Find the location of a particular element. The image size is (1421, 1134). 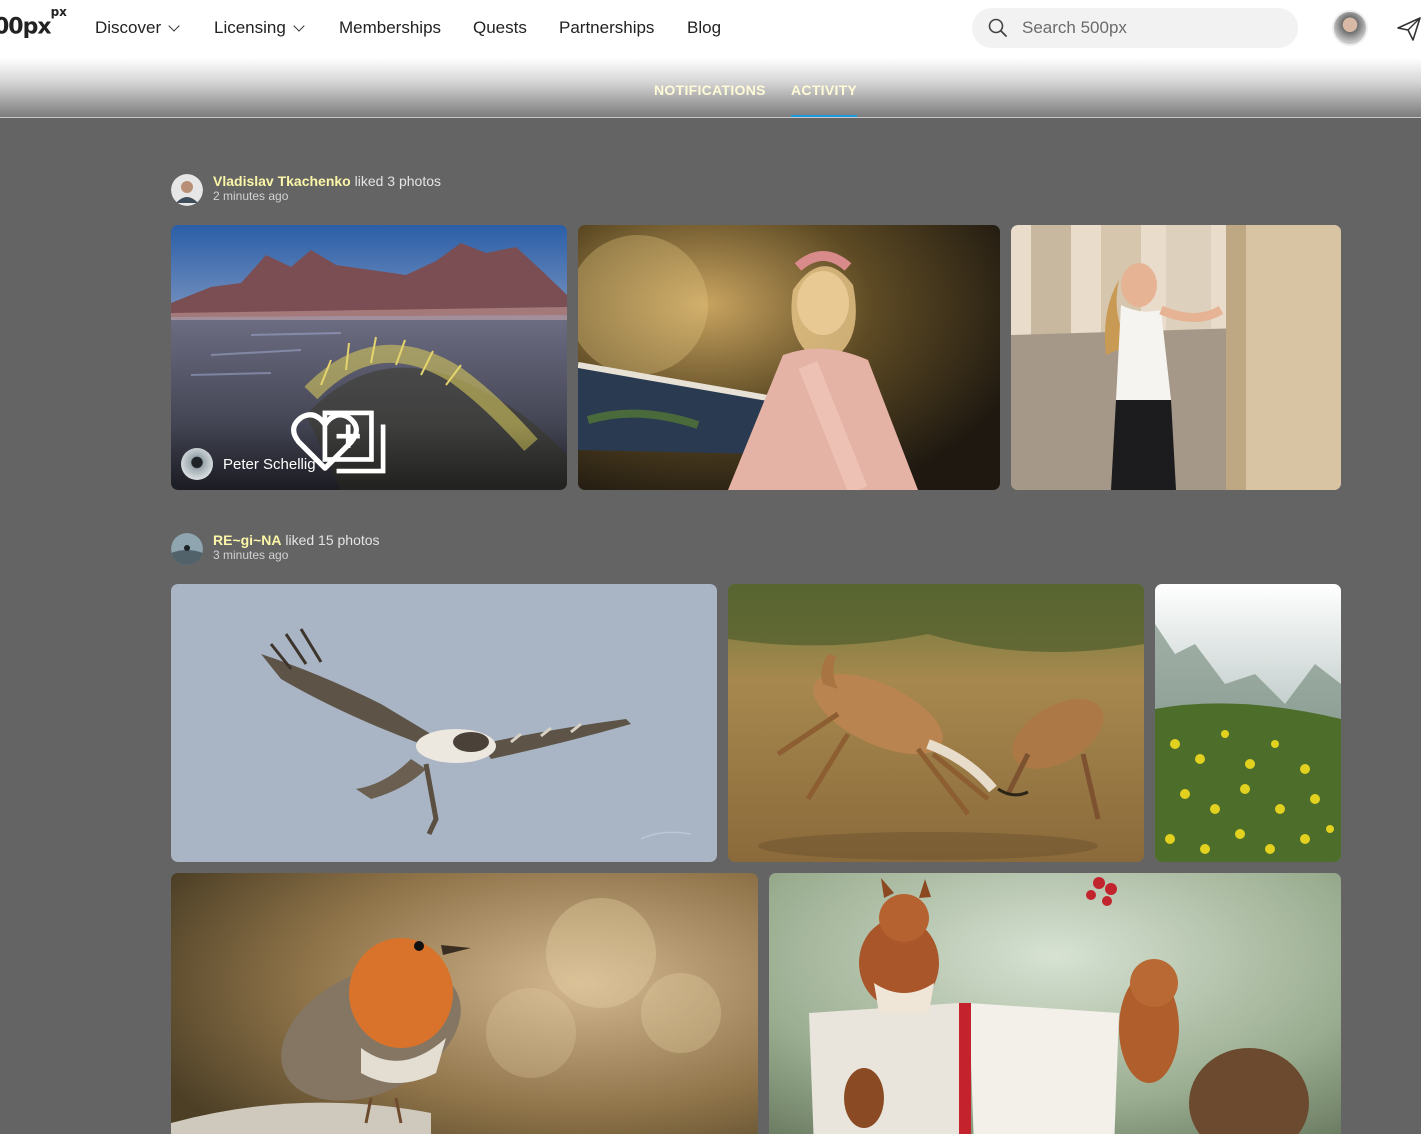

search-bar is located at coordinates (1135, 28).